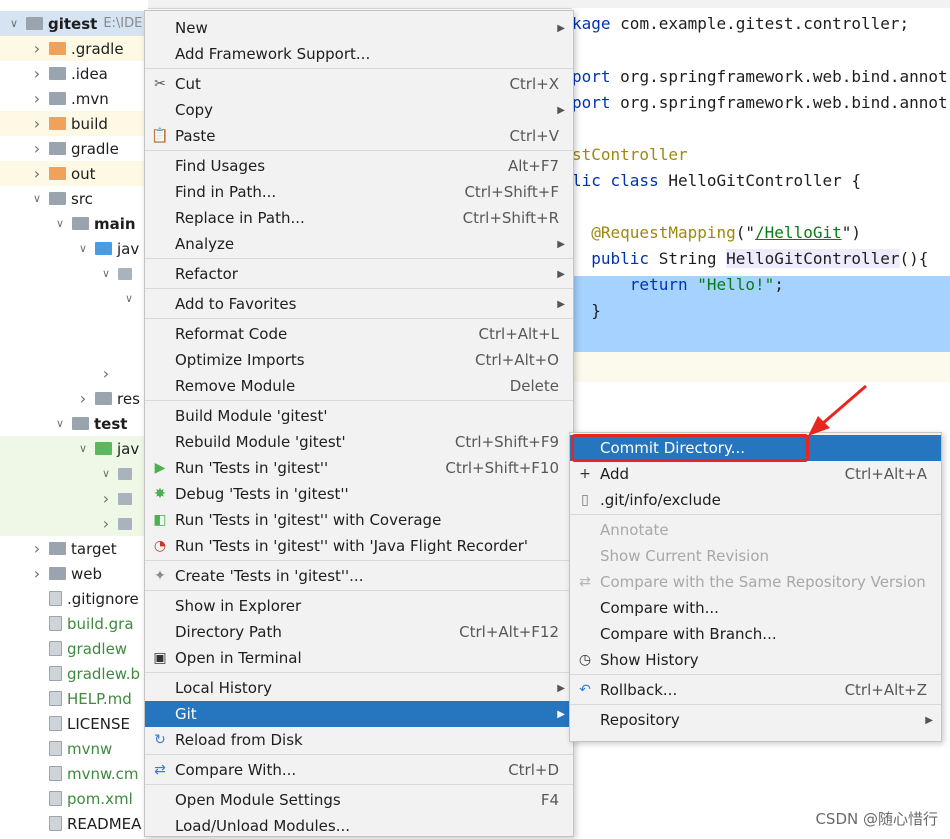  What do you see at coordinates (74, 723) in the screenshot?
I see `tree-item: LICENSE` at bounding box center [74, 723].